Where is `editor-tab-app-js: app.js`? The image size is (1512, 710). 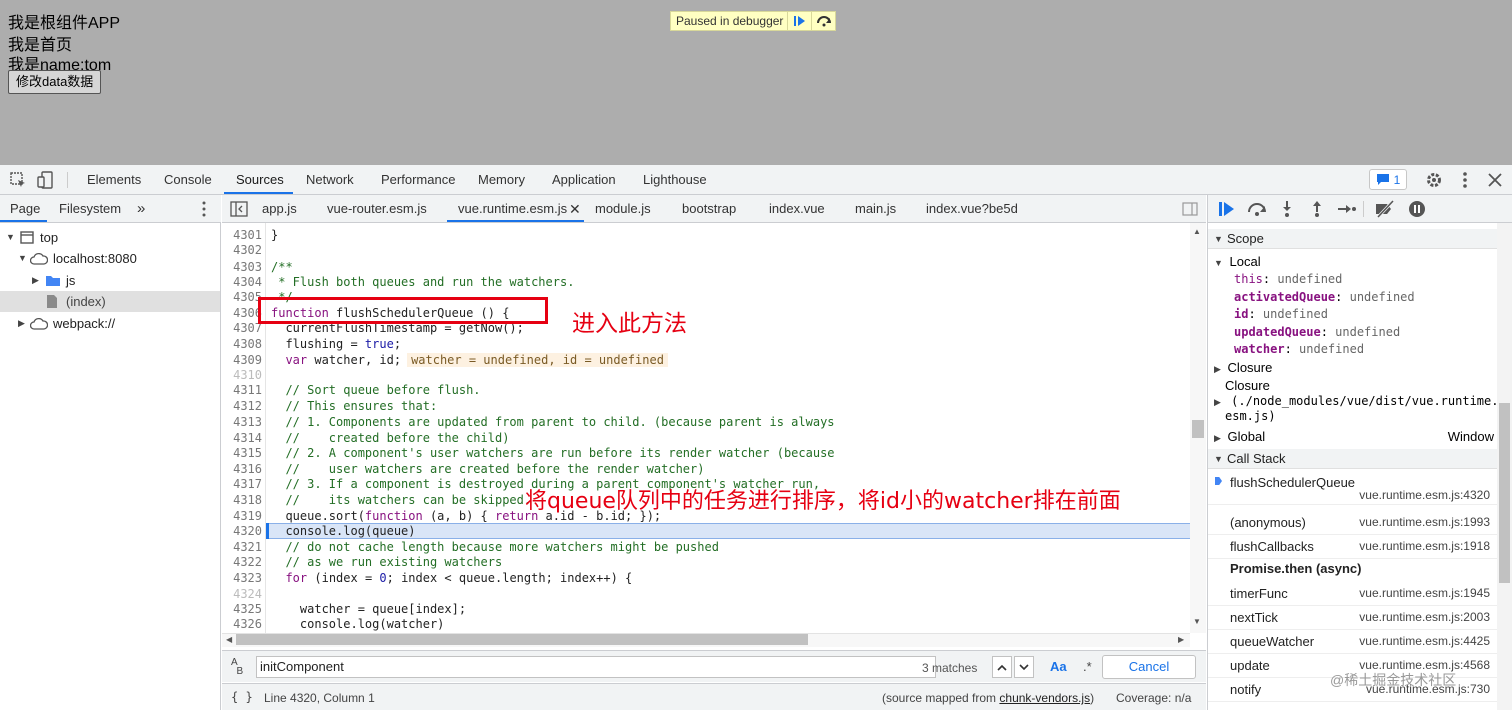 editor-tab-app-js: app.js is located at coordinates (279, 208).